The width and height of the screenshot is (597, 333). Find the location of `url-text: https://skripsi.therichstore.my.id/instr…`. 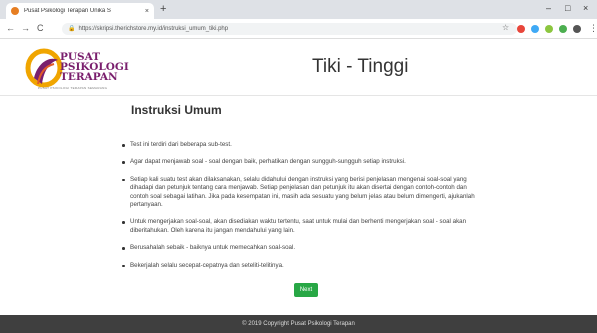

url-text: https://skripsi.therichstore.my.id/instr… is located at coordinates (153, 29).